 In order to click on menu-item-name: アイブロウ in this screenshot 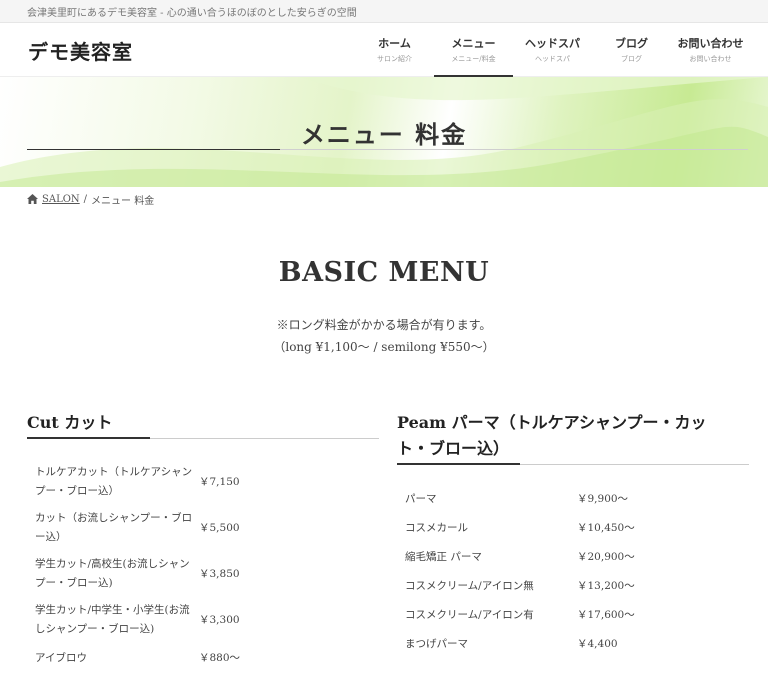, I will do `click(61, 657)`.